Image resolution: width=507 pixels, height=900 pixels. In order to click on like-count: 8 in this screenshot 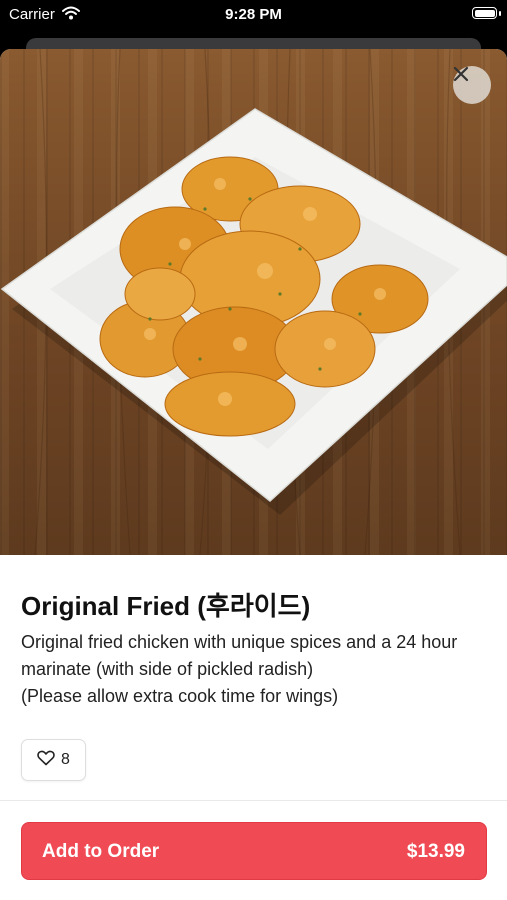, I will do `click(65, 759)`.